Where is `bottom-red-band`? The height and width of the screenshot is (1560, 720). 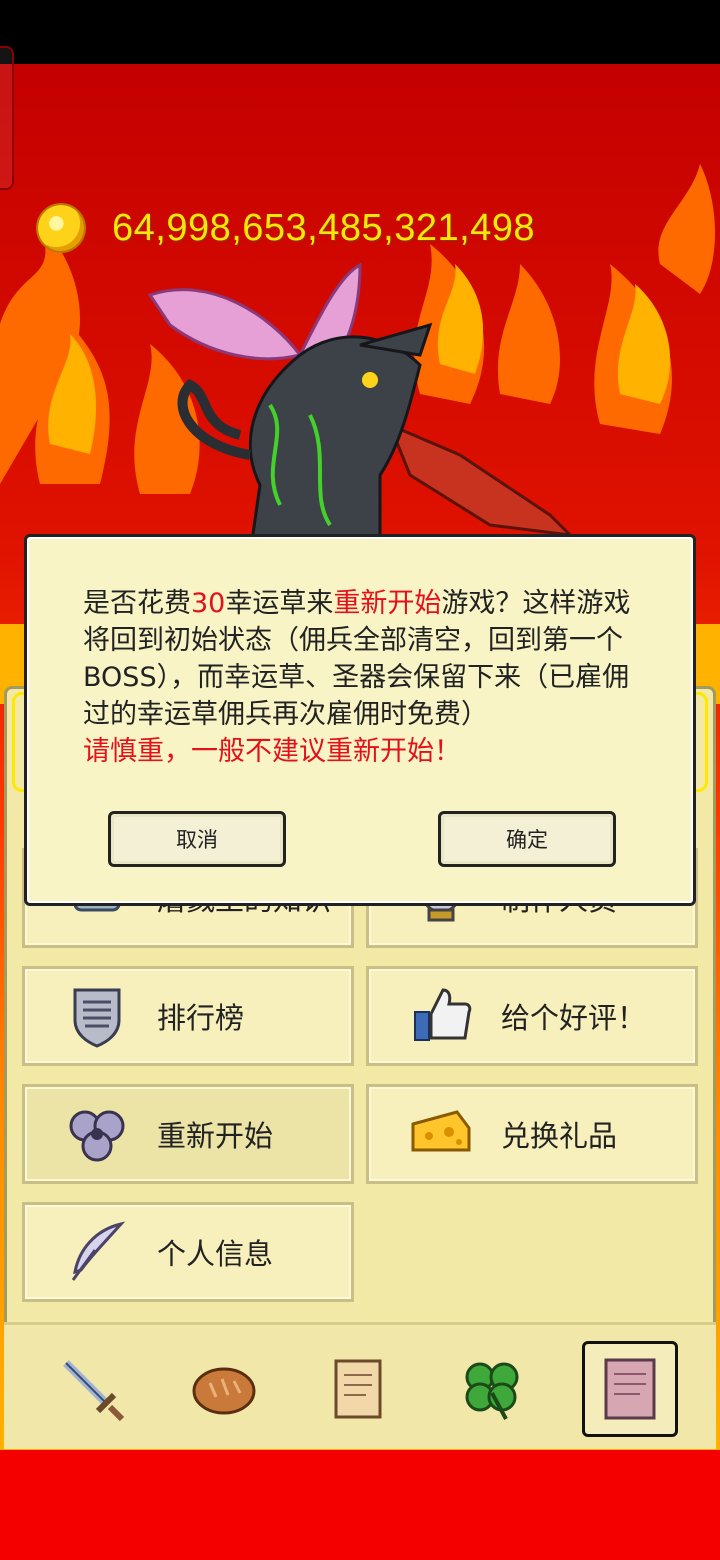
bottom-red-band is located at coordinates (360, 1505).